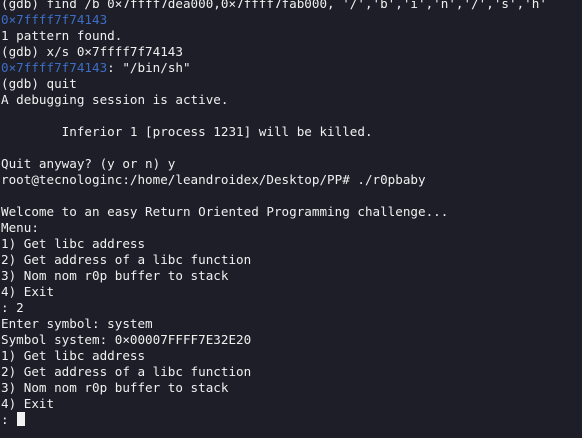  Describe the element at coordinates (291, 84) in the screenshot. I see `terminal-line: (gdb) quit` at that location.